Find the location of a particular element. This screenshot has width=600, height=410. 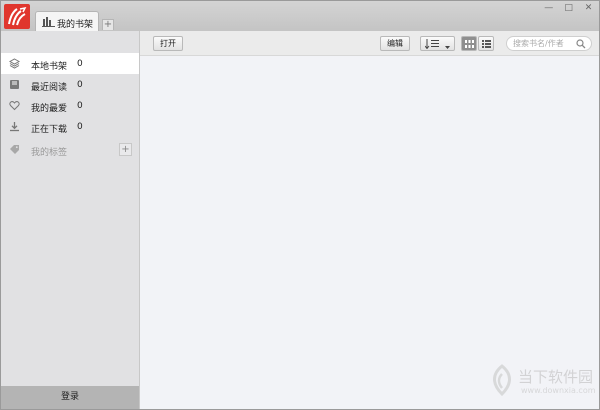

search-box is located at coordinates (549, 43).